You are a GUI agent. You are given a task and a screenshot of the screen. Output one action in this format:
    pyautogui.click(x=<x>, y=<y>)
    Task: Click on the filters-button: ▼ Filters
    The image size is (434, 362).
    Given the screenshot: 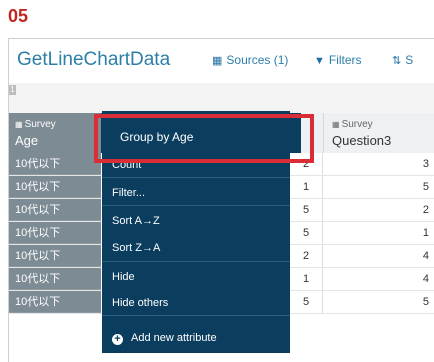 What is the action you would take?
    pyautogui.click(x=338, y=60)
    